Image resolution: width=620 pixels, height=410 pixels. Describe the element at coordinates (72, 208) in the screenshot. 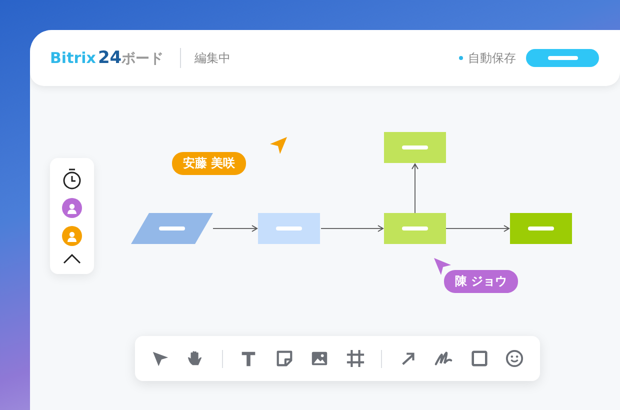

I see `user-avatar` at that location.